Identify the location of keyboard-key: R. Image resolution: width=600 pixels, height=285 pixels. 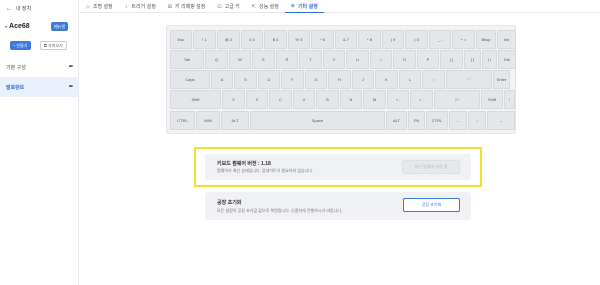
(287, 59).